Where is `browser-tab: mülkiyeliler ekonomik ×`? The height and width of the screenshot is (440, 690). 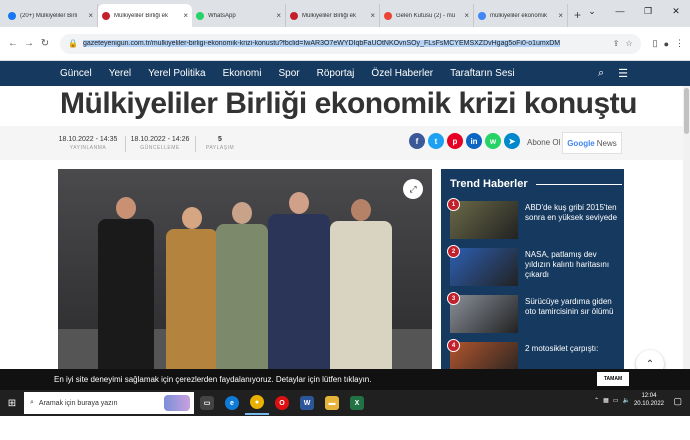
browser-tab: mülkiyeliler ekonomik × is located at coordinates (521, 15).